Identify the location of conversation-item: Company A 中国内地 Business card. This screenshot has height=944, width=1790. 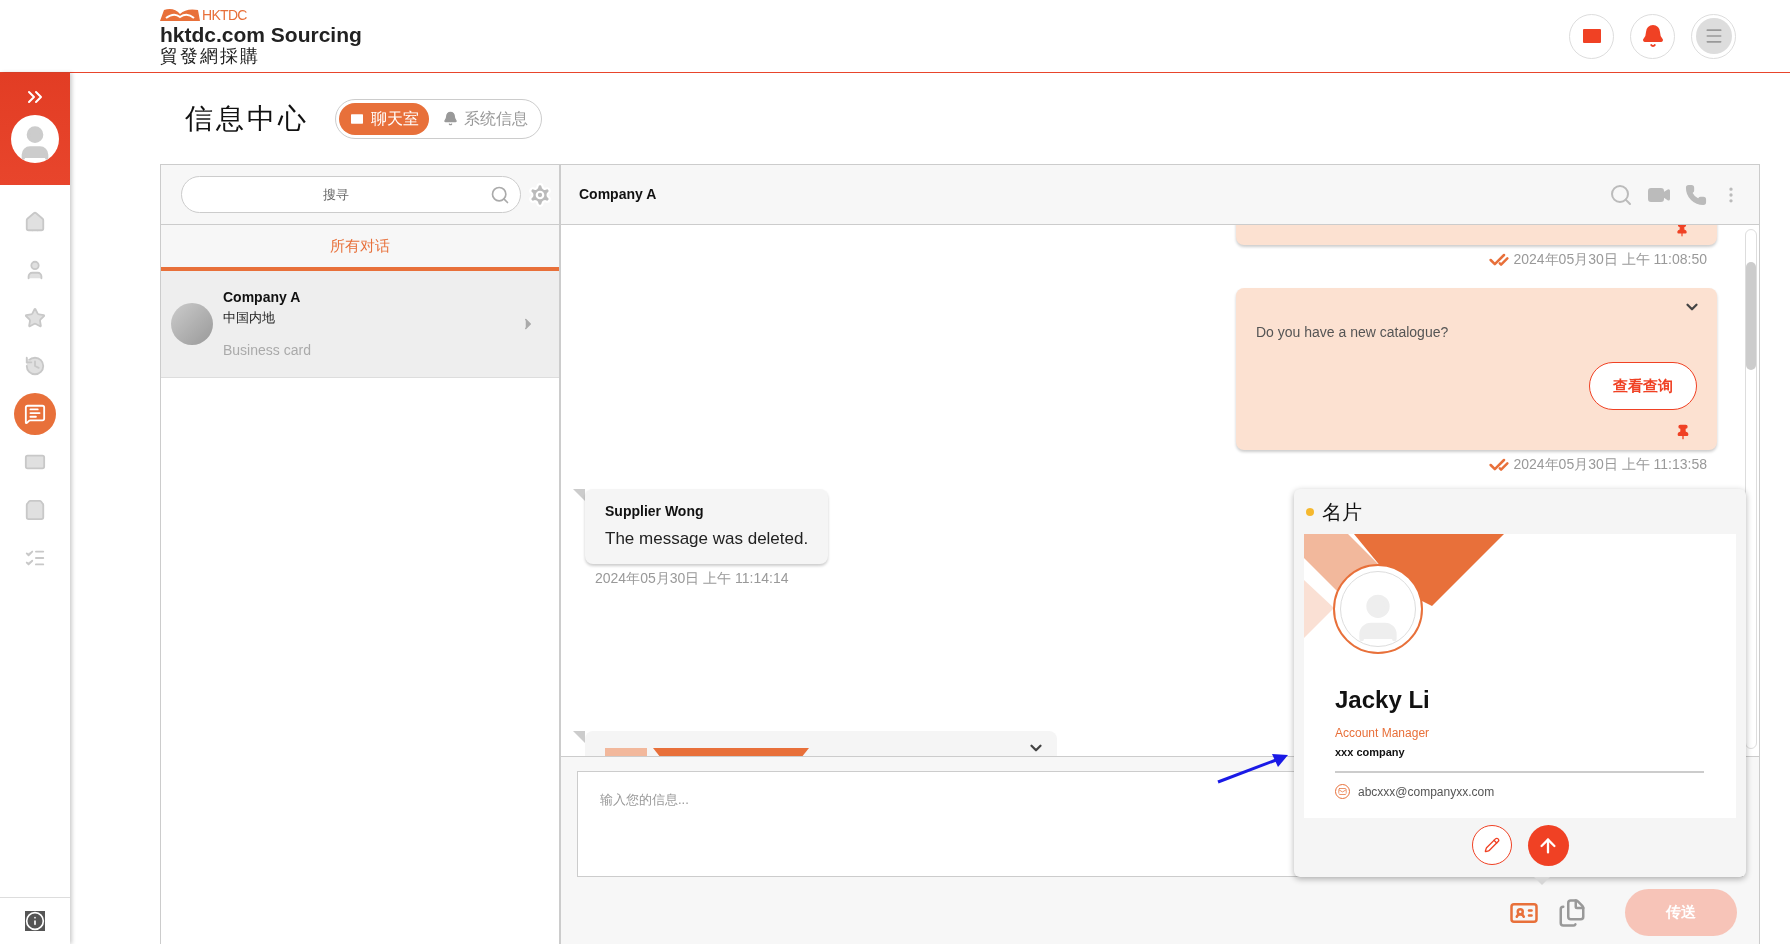
(360, 324).